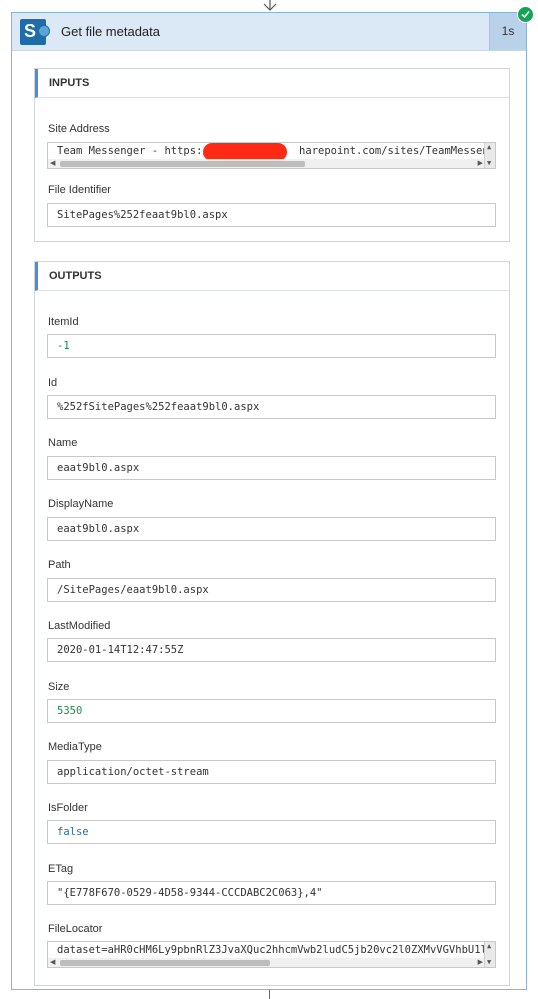 The image size is (538, 999). I want to click on isfolder-field: false, so click(271, 832).